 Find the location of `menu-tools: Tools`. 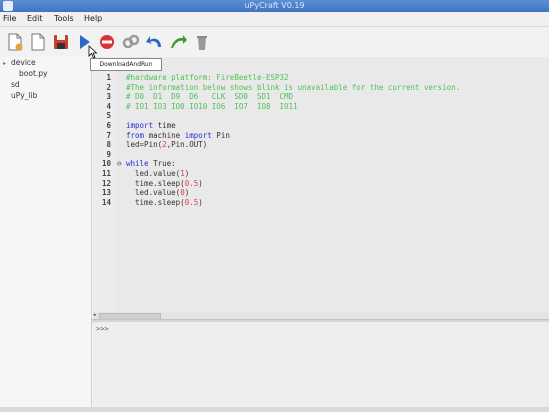

menu-tools: Tools is located at coordinates (64, 19).